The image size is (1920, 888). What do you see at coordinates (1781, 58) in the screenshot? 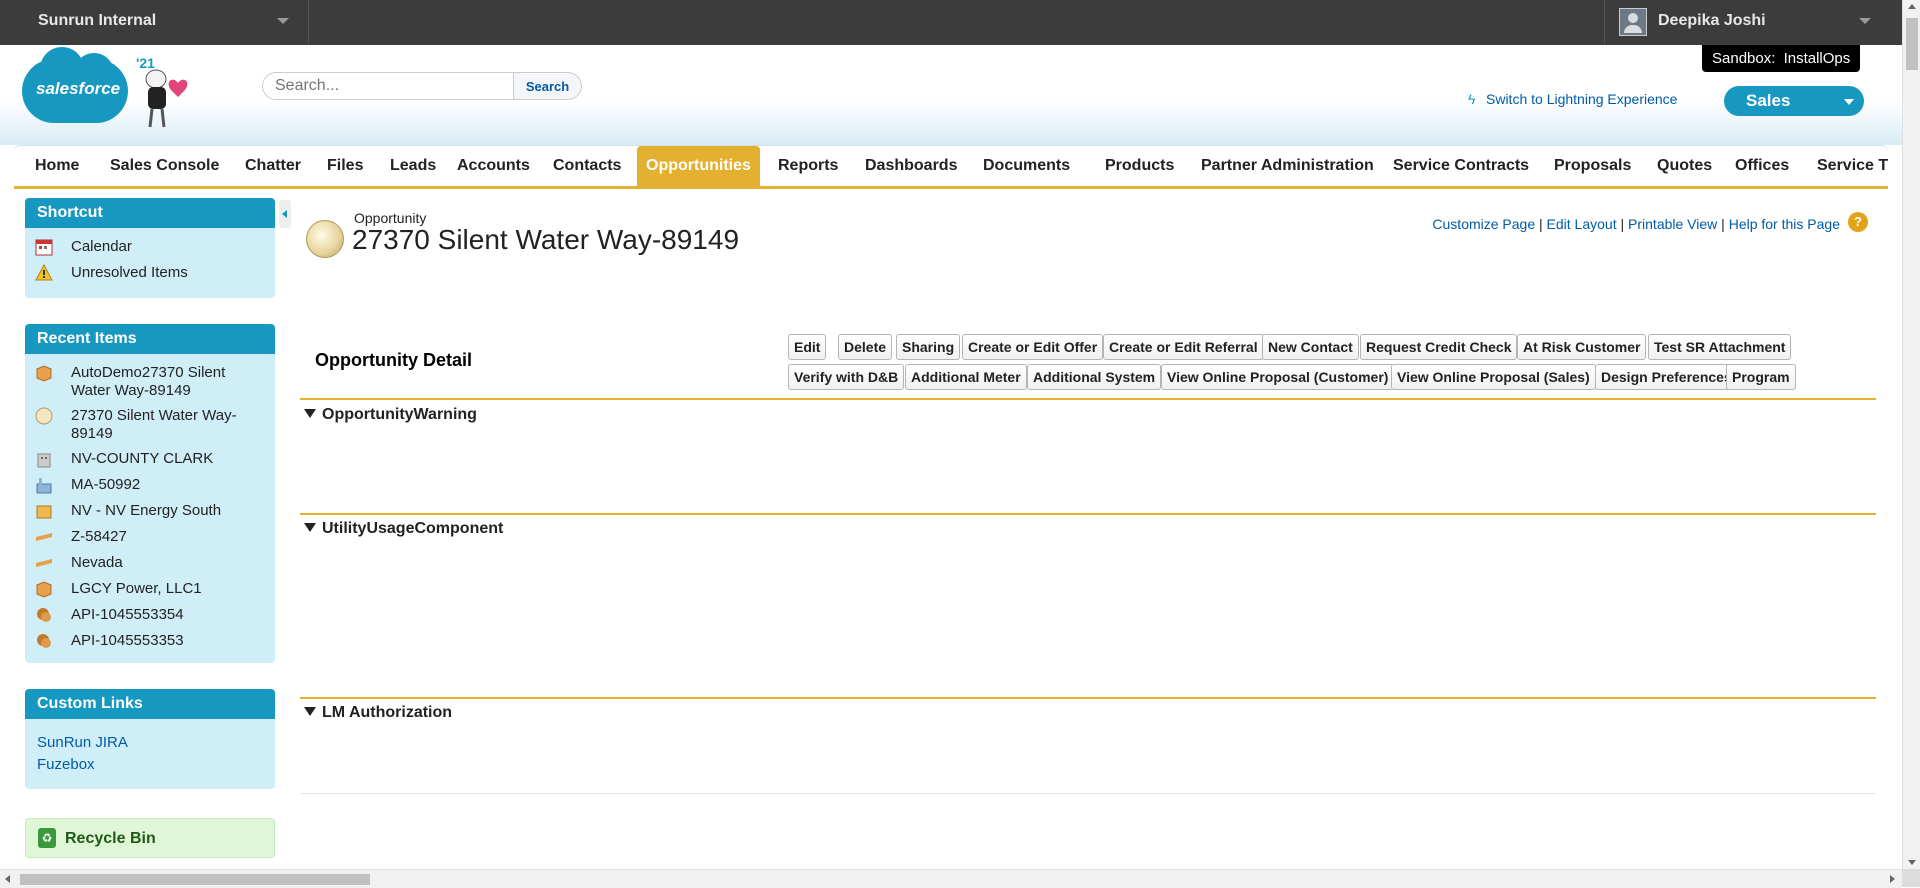
I see `sandbox-badge: Sandbox: InstallOps` at bounding box center [1781, 58].